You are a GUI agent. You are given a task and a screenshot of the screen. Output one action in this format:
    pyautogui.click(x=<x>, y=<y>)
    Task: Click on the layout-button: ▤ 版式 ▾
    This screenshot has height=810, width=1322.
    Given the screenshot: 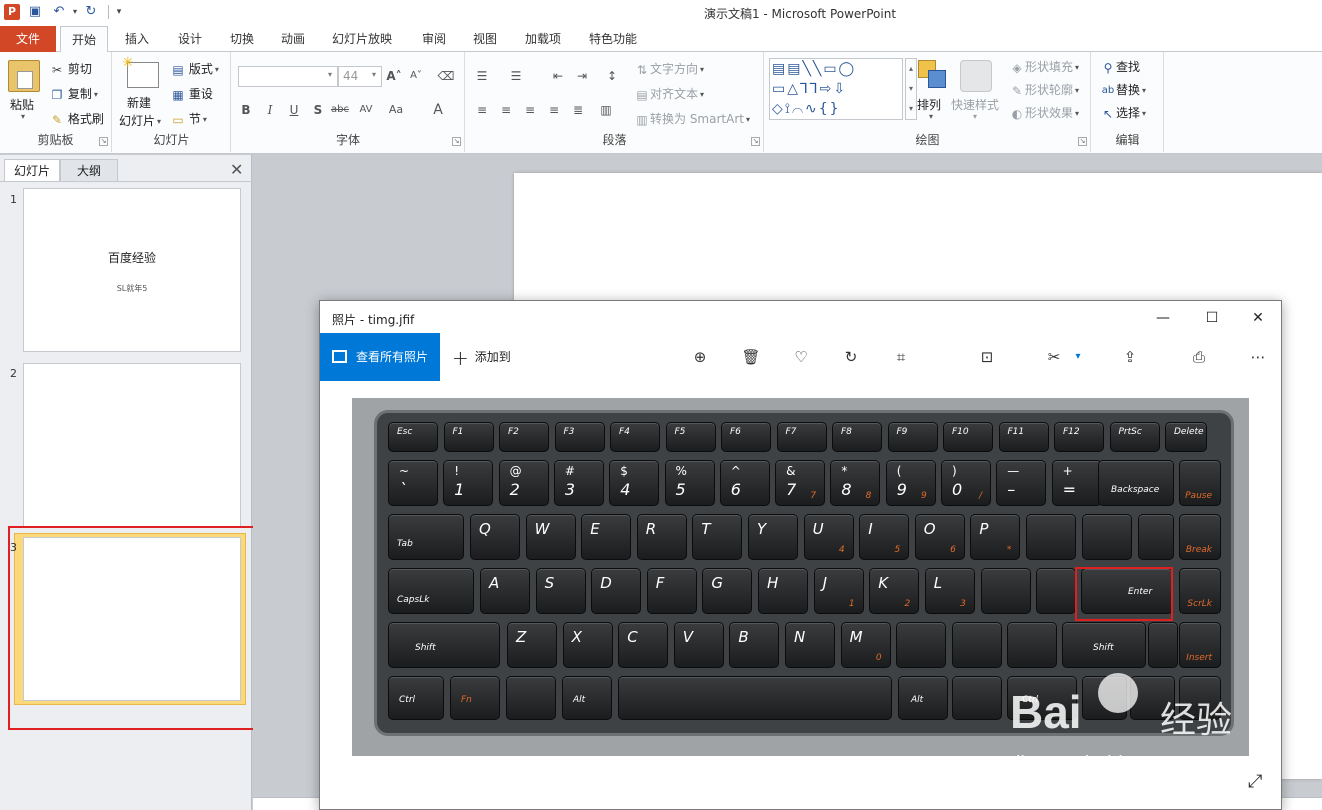 What is the action you would take?
    pyautogui.click(x=195, y=68)
    